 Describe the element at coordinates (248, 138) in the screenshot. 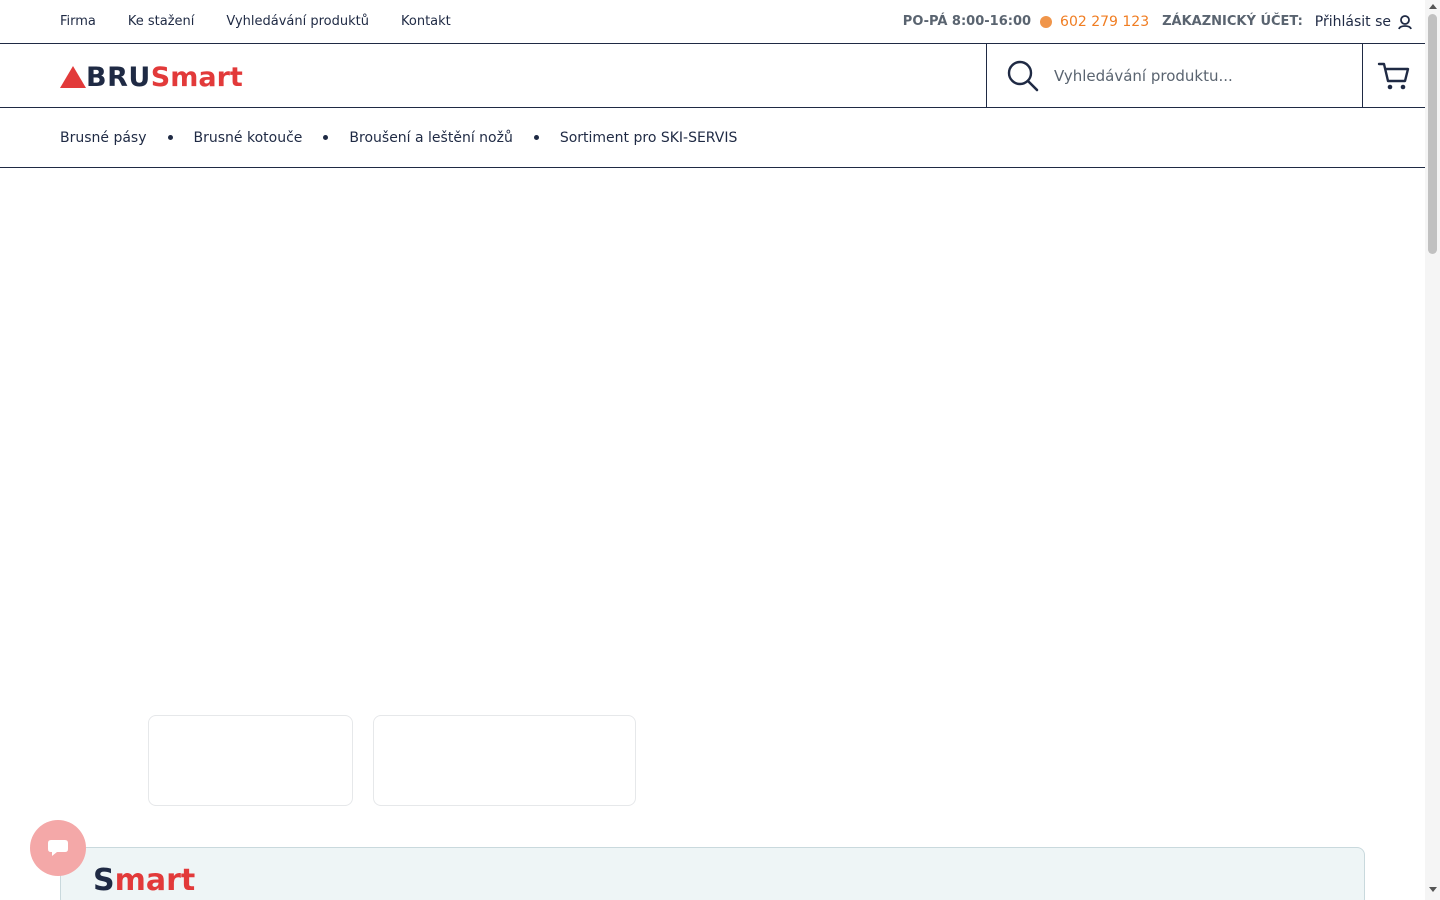

I see `category-brusne-kotouce: Brusné kotouče` at that location.